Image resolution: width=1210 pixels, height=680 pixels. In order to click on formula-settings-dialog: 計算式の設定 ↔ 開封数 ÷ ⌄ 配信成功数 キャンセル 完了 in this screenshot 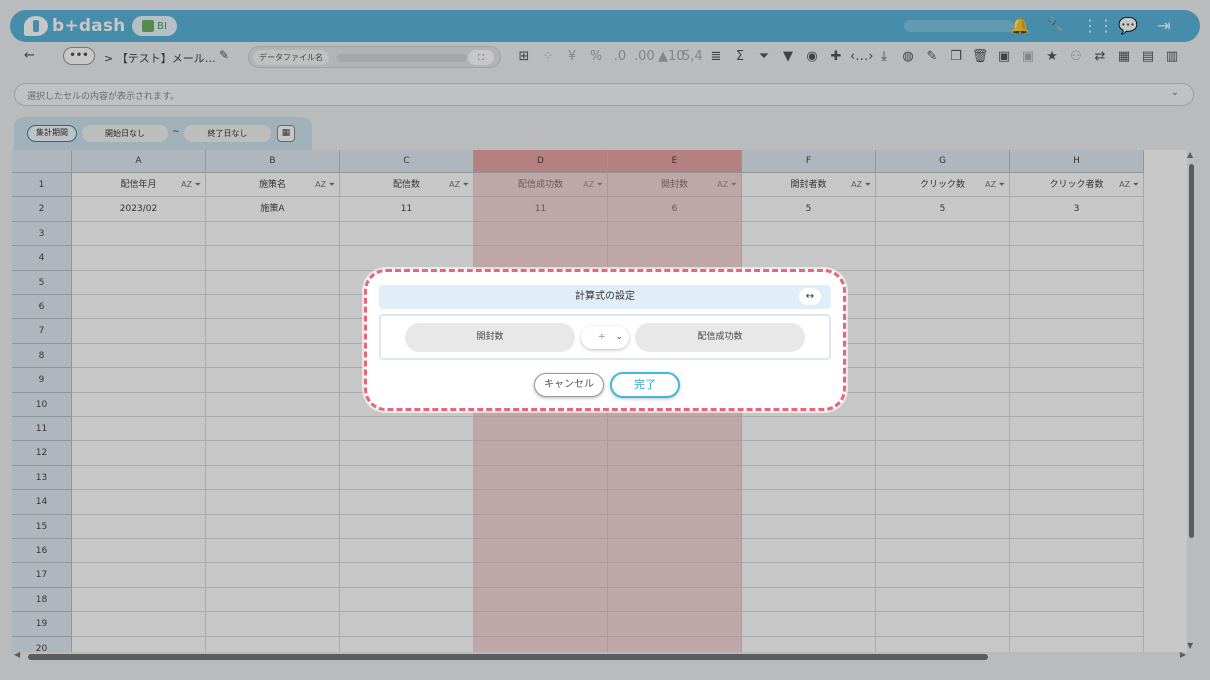, I will do `click(605, 340)`.